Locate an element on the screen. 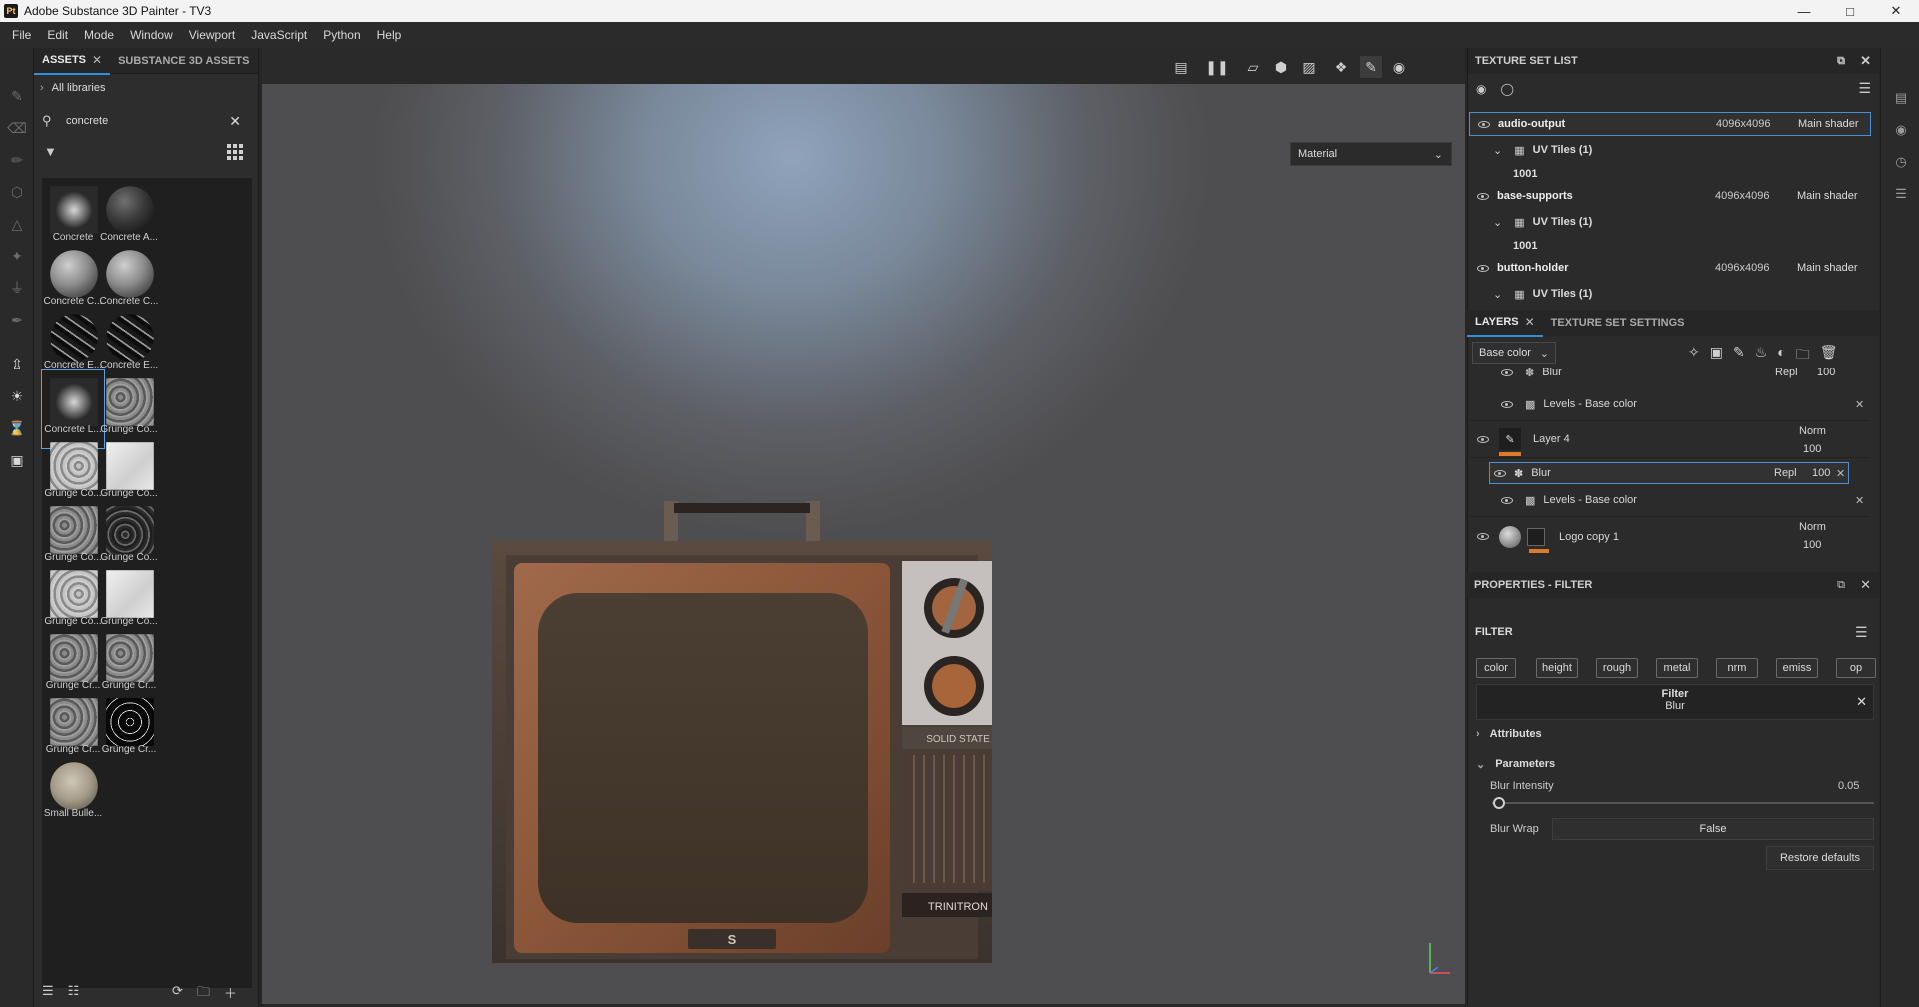 Image resolution: width=1919 pixels, height=1007 pixels. parameters-section: ⌄ Parameters is located at coordinates (1515, 764).